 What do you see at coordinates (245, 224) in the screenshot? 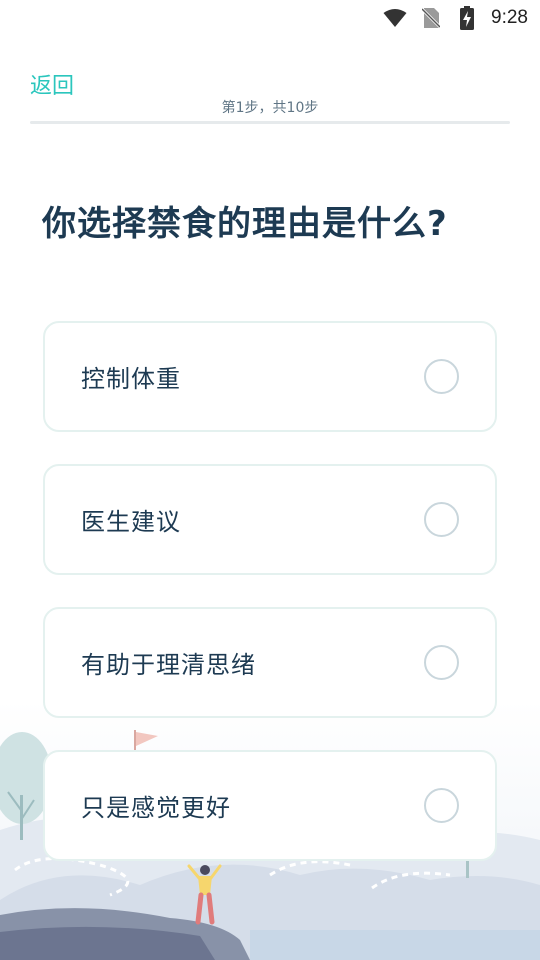
I see `question-title: 你选择禁食的理由是什么?` at bounding box center [245, 224].